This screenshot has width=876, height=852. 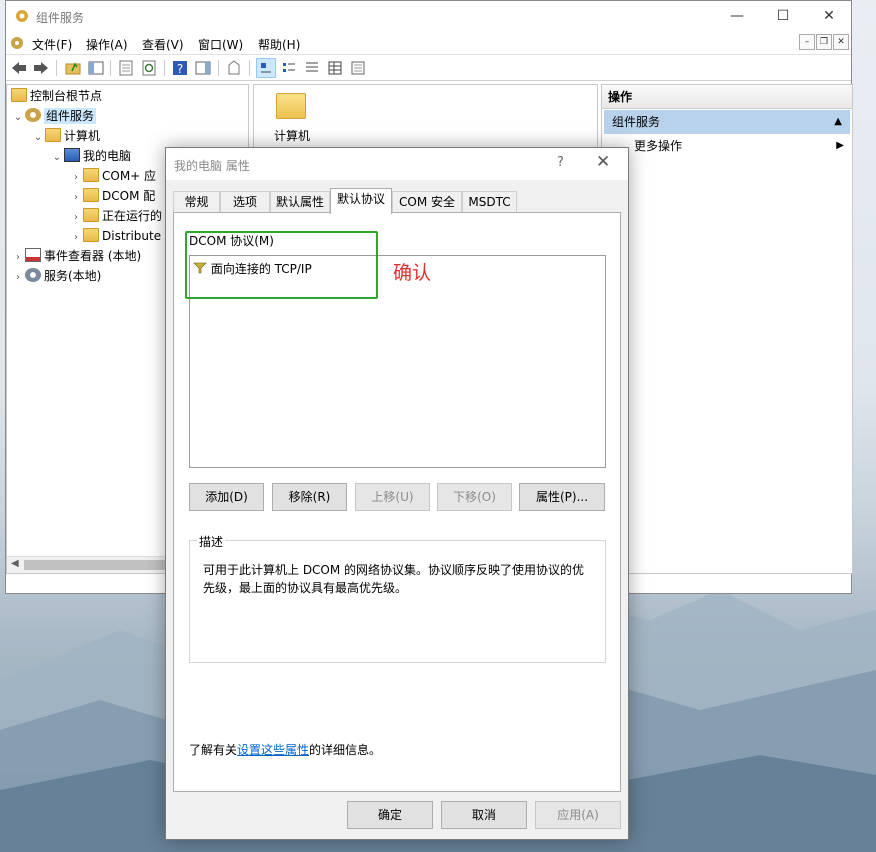 What do you see at coordinates (107, 44) in the screenshot?
I see `menu-action: 操作(A)` at bounding box center [107, 44].